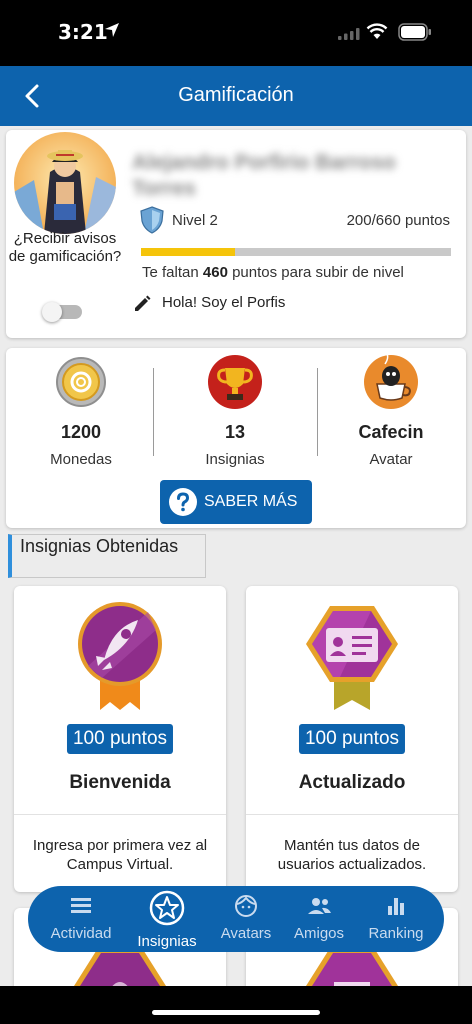  Describe the element at coordinates (81, 918) in the screenshot. I see `nav-item-activity: Actividad` at that location.